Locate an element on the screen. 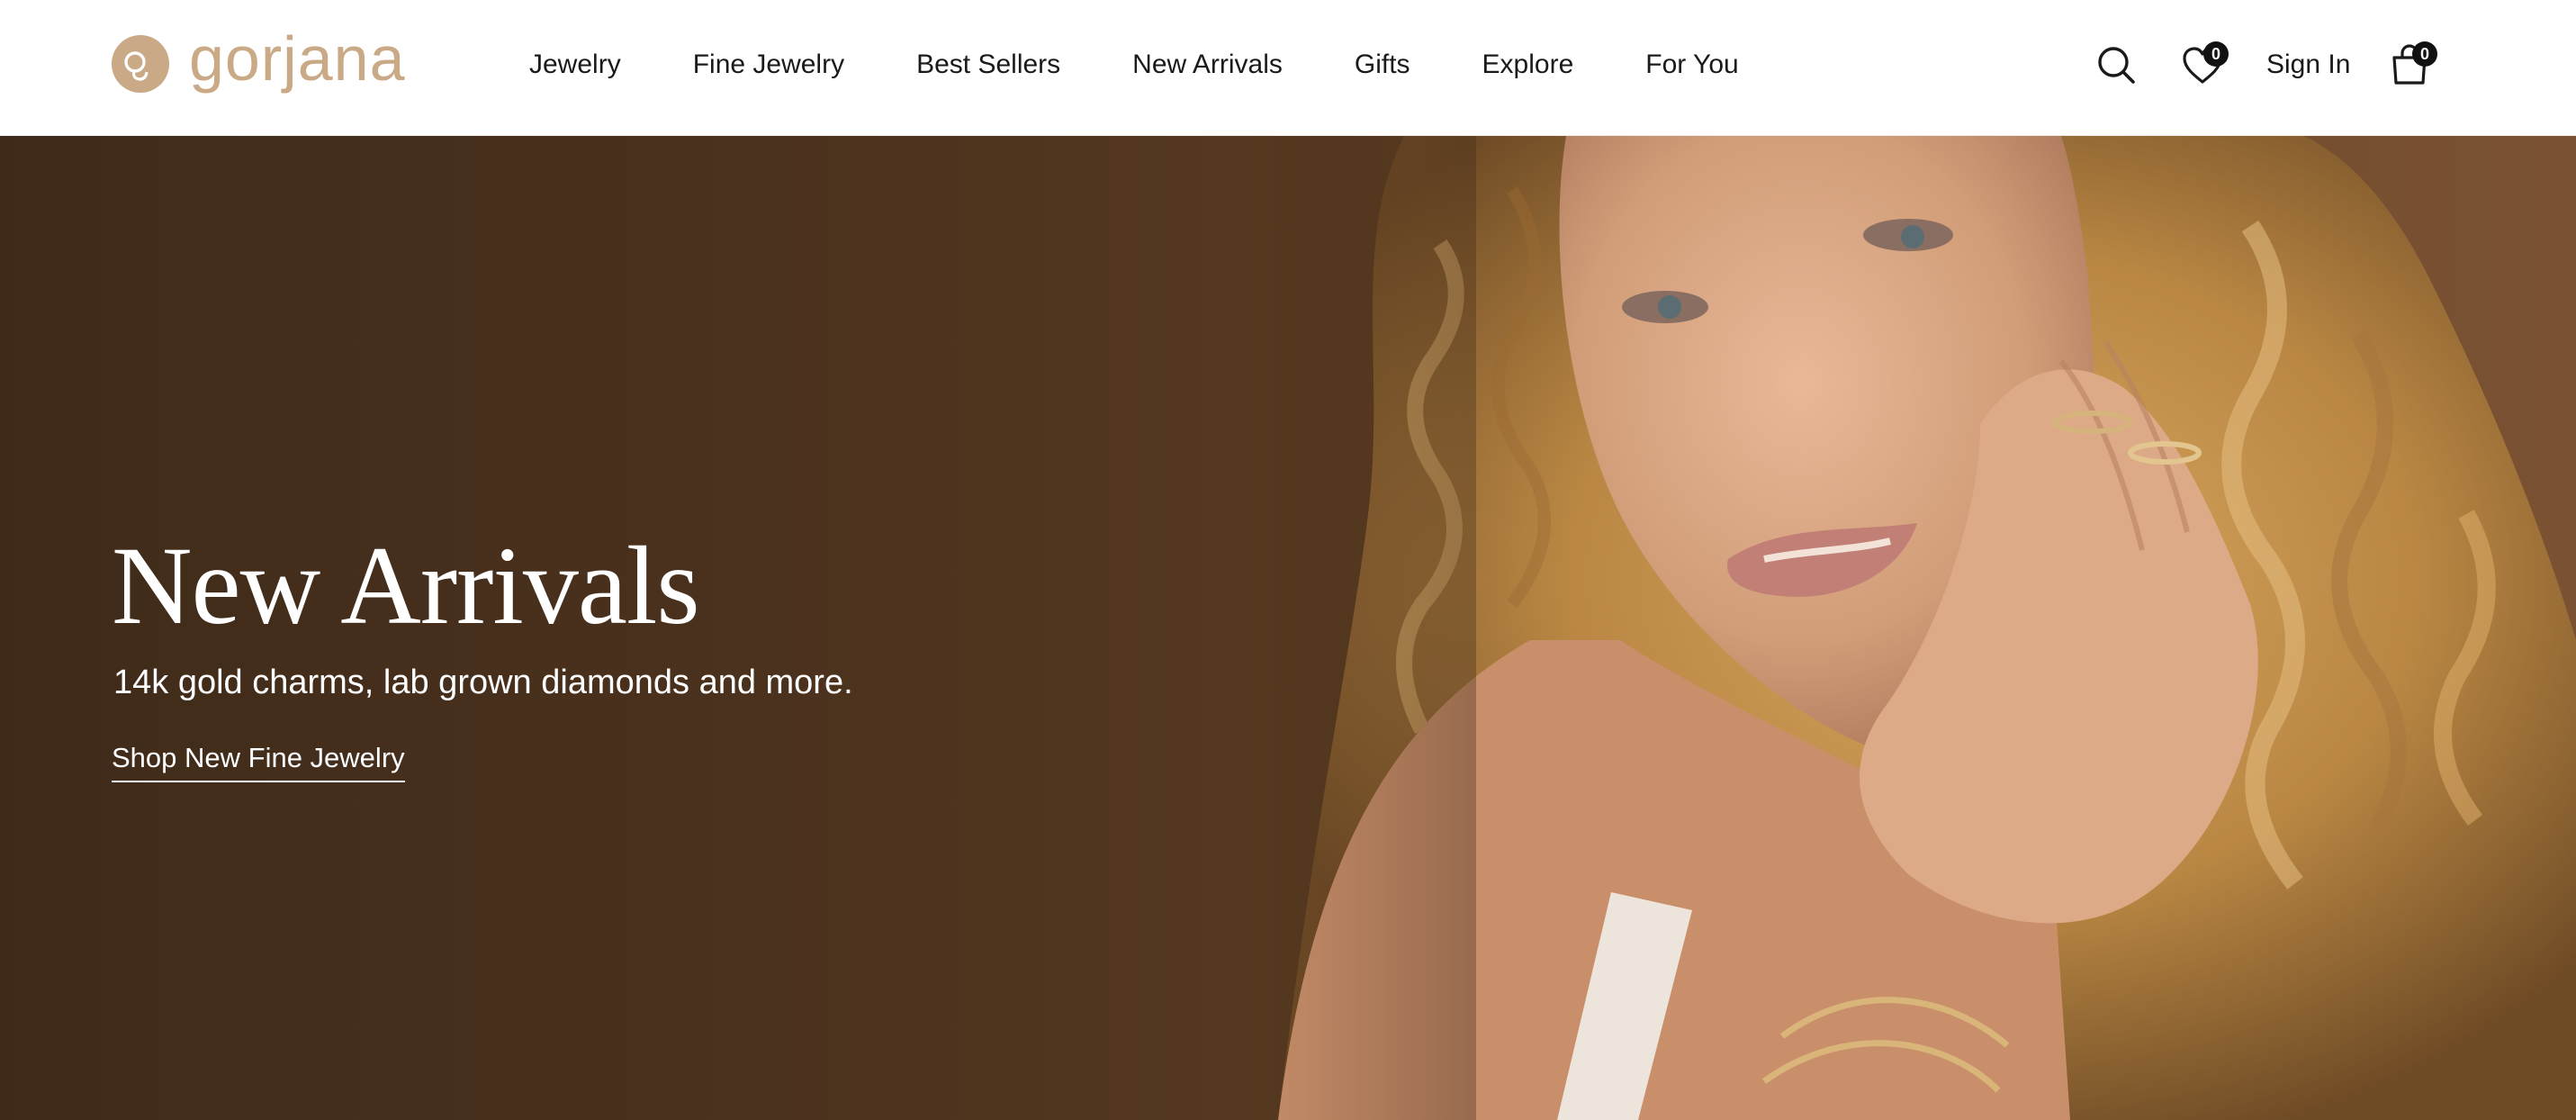  wishlist-button: 0 is located at coordinates (2202, 65).